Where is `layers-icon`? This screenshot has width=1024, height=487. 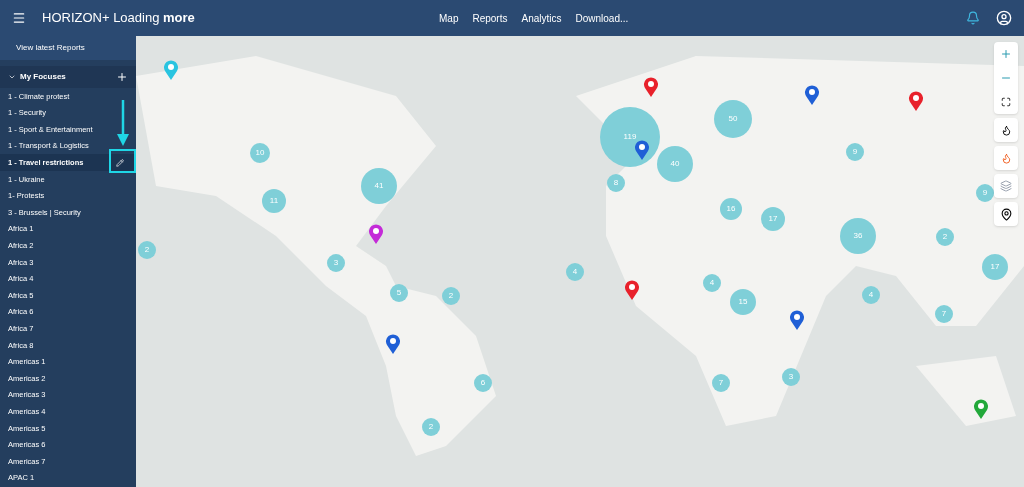 layers-icon is located at coordinates (1006, 186).